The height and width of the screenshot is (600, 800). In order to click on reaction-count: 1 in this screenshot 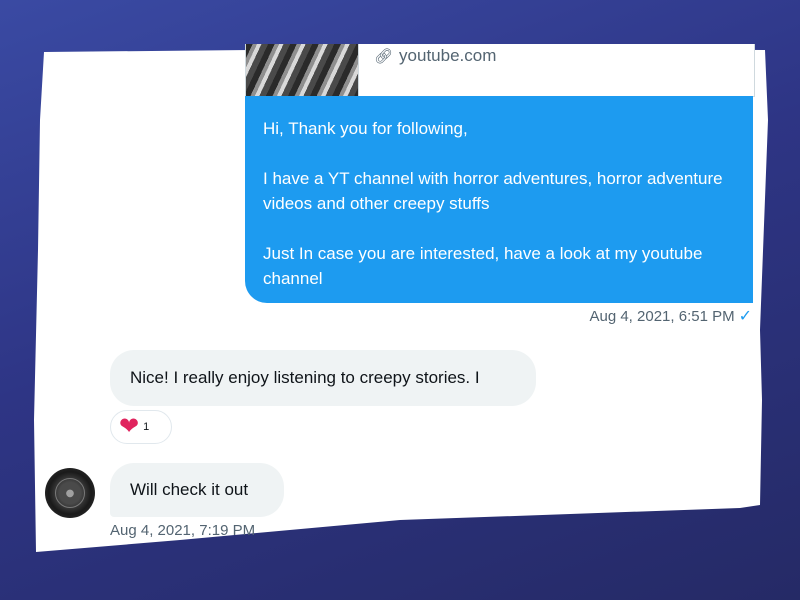, I will do `click(146, 427)`.